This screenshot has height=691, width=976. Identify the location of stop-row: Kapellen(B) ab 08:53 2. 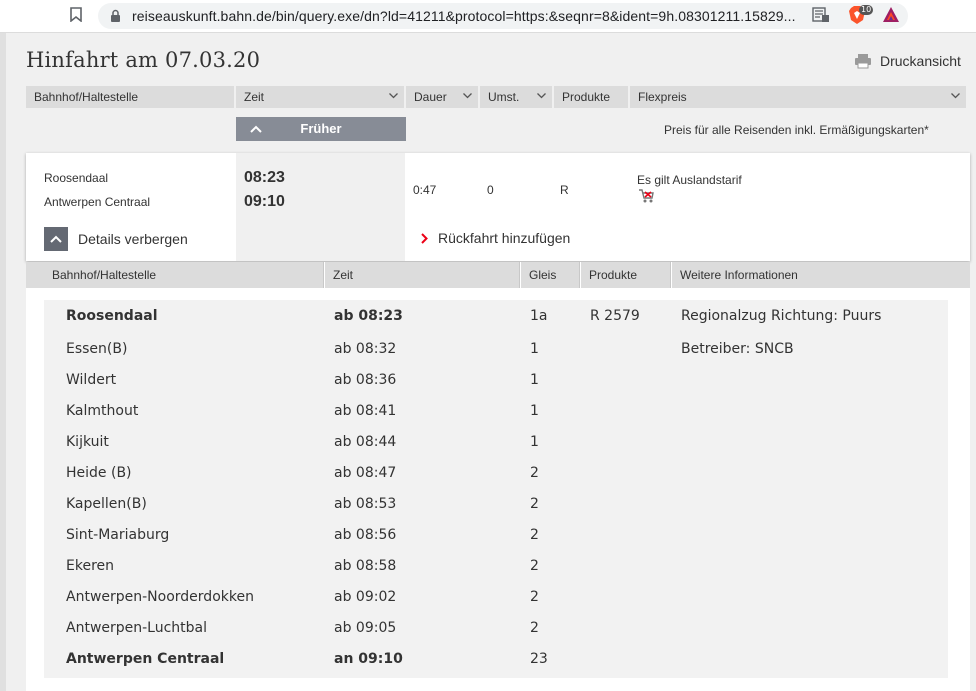
(496, 503).